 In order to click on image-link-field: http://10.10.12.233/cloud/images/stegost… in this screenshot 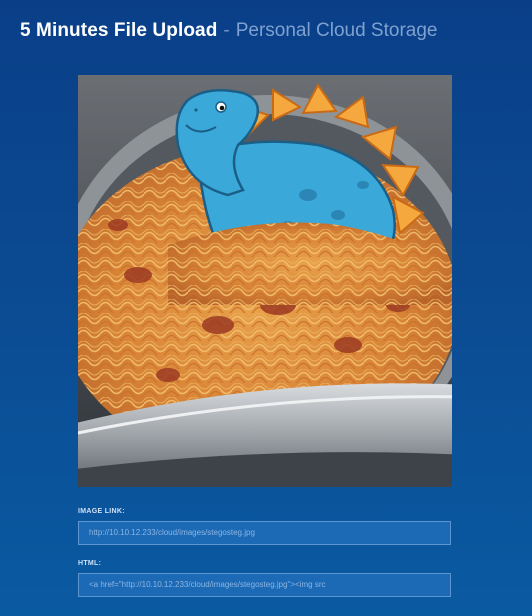, I will do `click(264, 533)`.